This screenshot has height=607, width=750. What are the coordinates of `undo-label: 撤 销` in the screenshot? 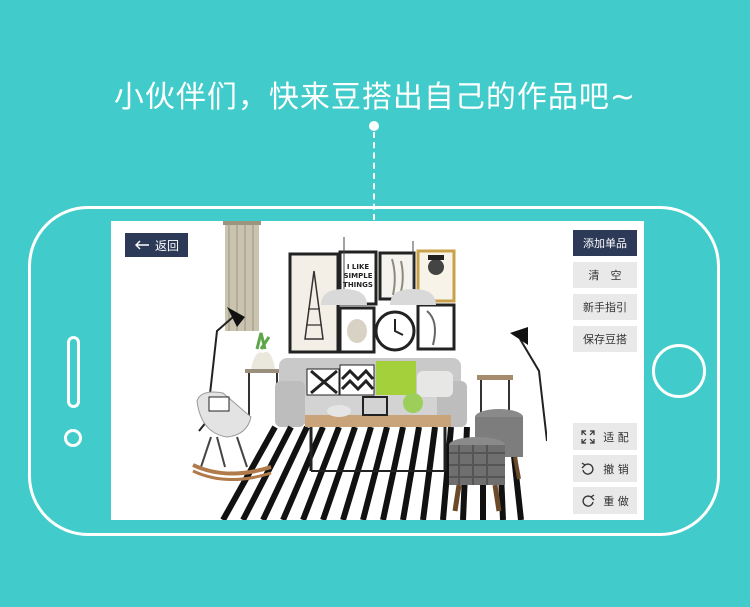 It's located at (616, 469).